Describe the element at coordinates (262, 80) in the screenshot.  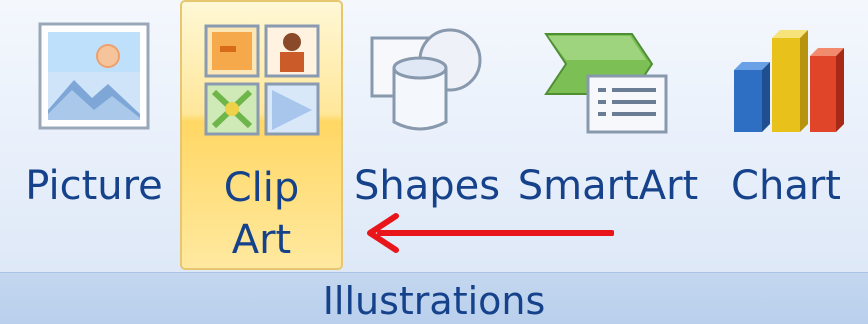
I see `clip-art-icon` at that location.